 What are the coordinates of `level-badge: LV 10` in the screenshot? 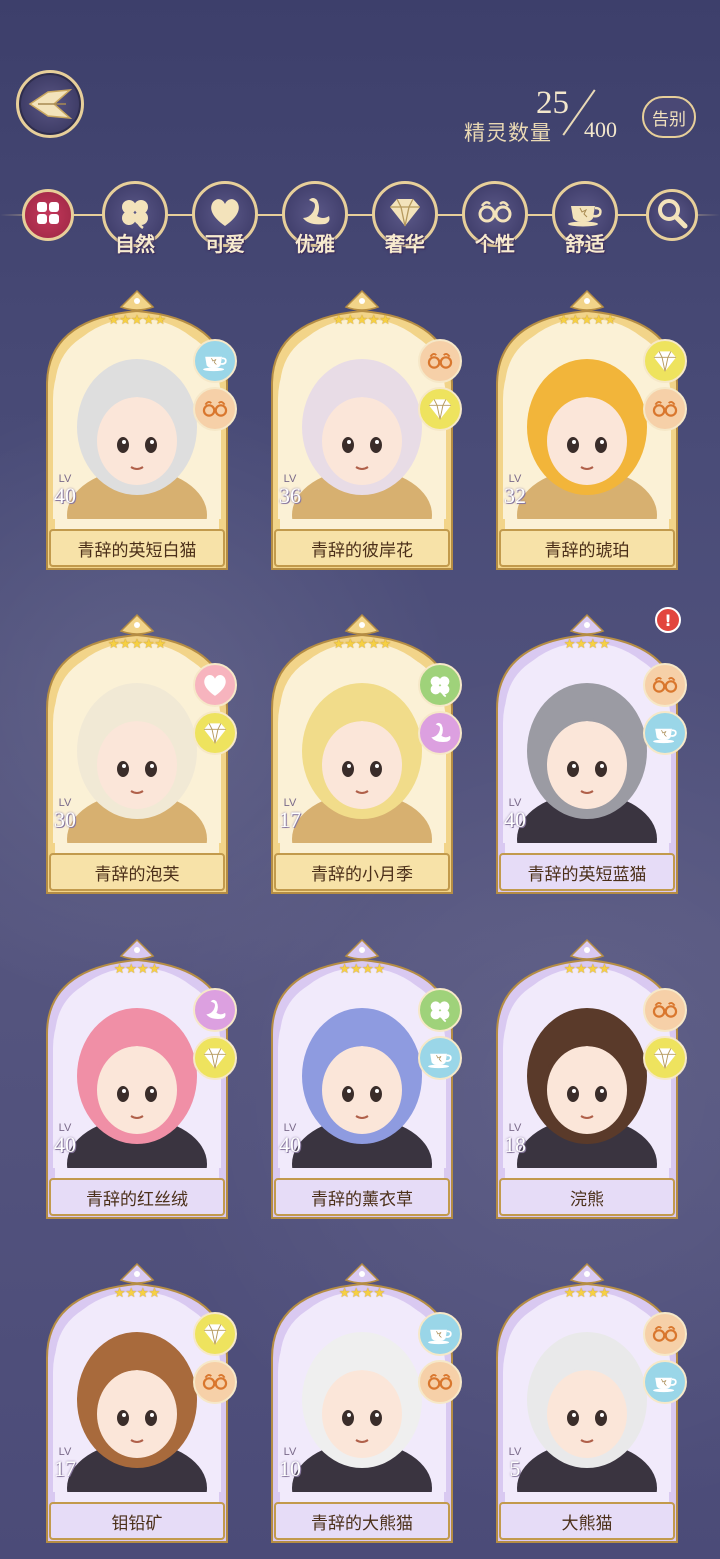 It's located at (290, 1463).